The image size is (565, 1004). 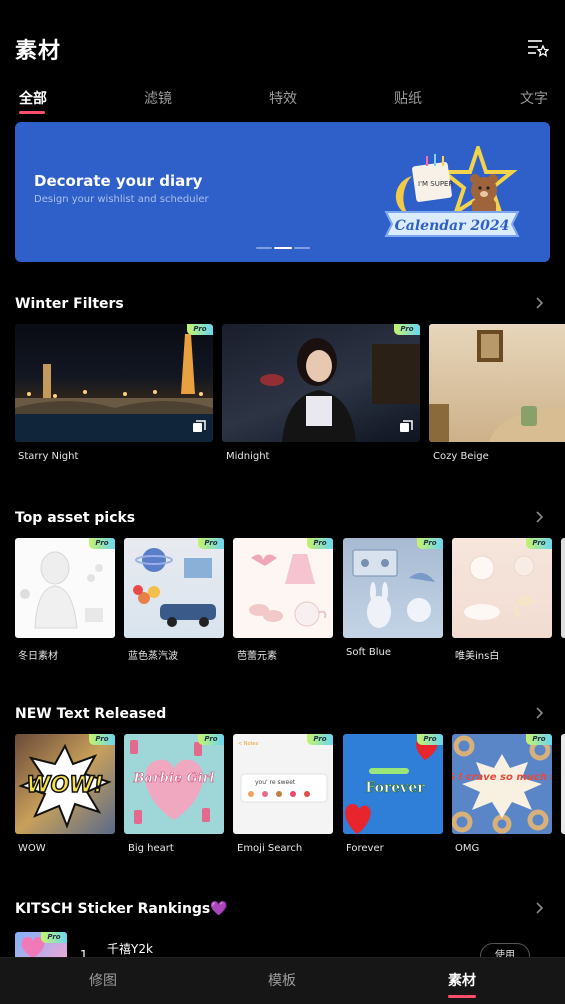 I want to click on asset-card-winter-materials: Pro, so click(x=65, y=588).